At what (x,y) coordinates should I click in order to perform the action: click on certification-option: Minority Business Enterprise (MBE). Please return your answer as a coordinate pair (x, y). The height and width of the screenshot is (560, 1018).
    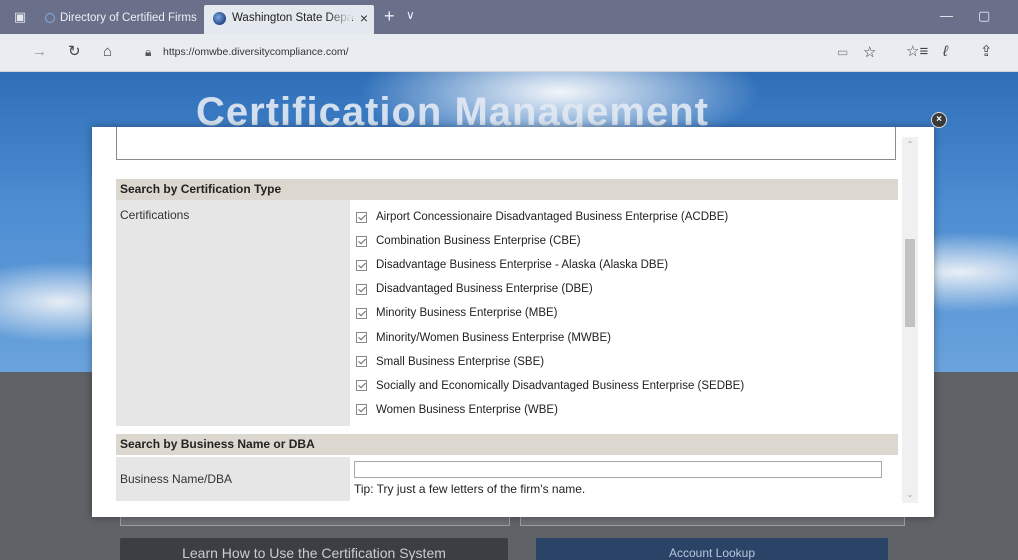
    Looking at the image, I should click on (626, 313).